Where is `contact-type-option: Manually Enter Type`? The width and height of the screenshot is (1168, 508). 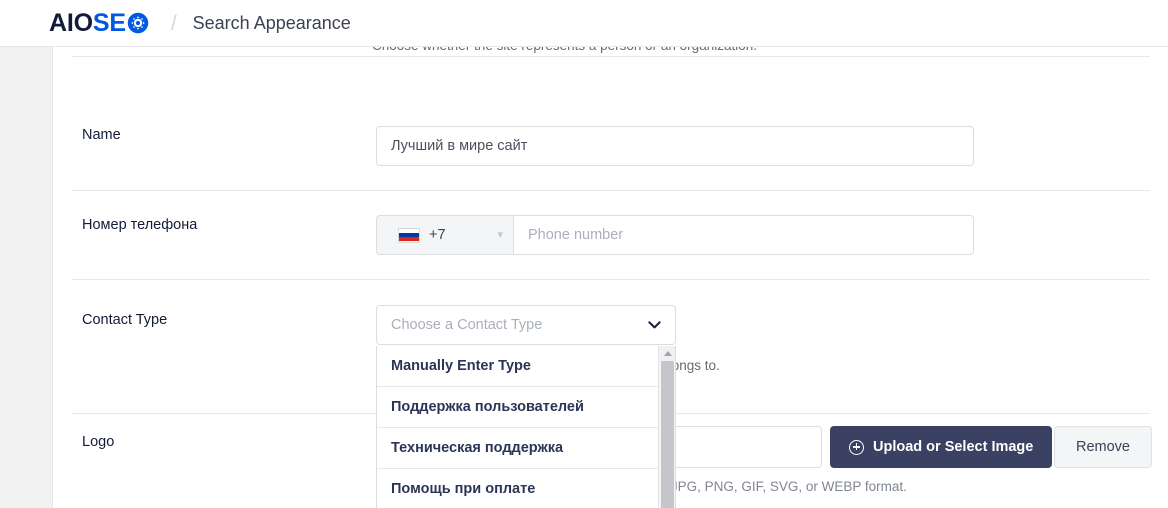
contact-type-option: Manually Enter Type is located at coordinates (518, 366).